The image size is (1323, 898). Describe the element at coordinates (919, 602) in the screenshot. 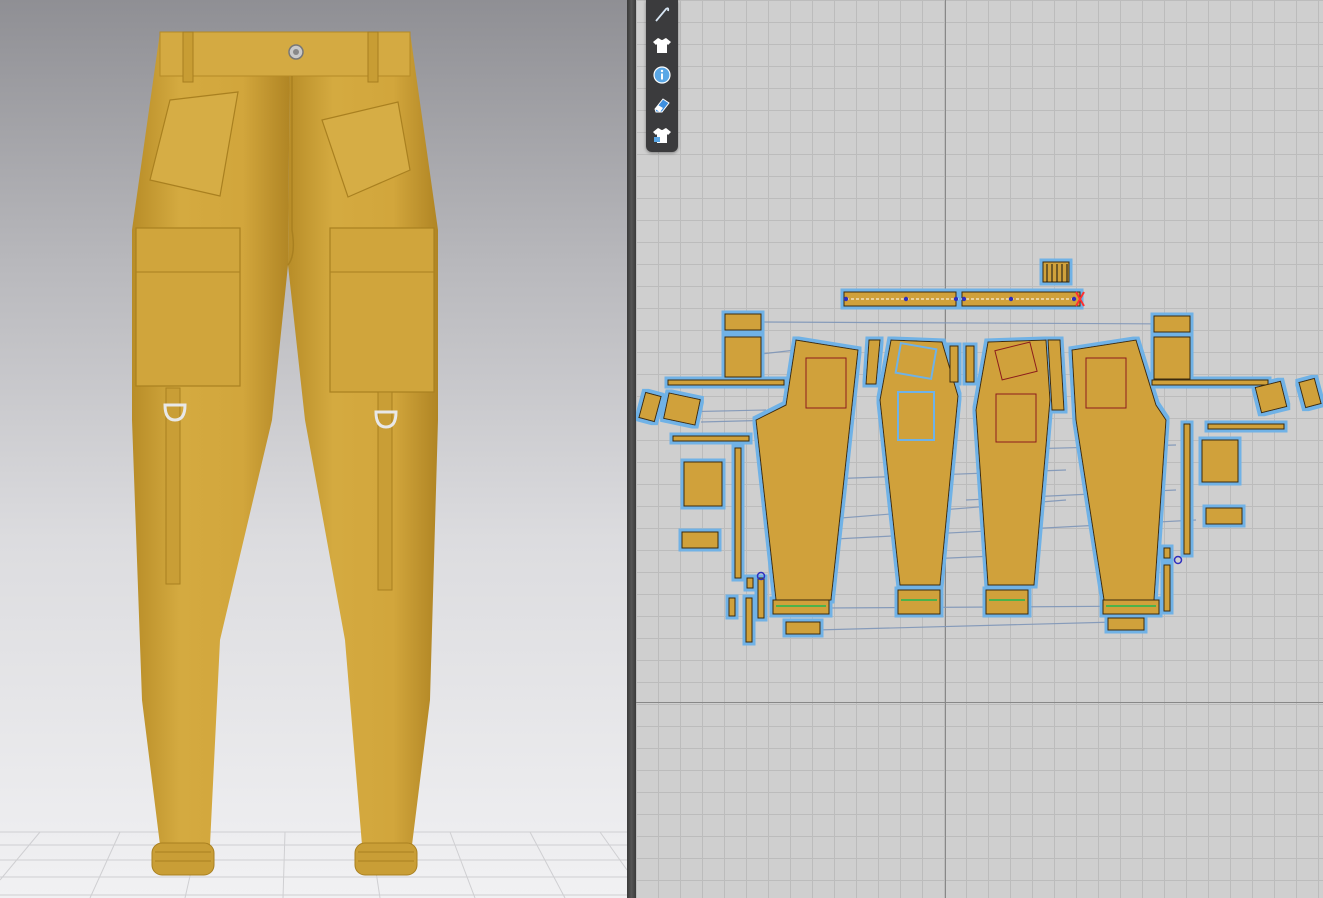

I see `cuff-back-left` at that location.